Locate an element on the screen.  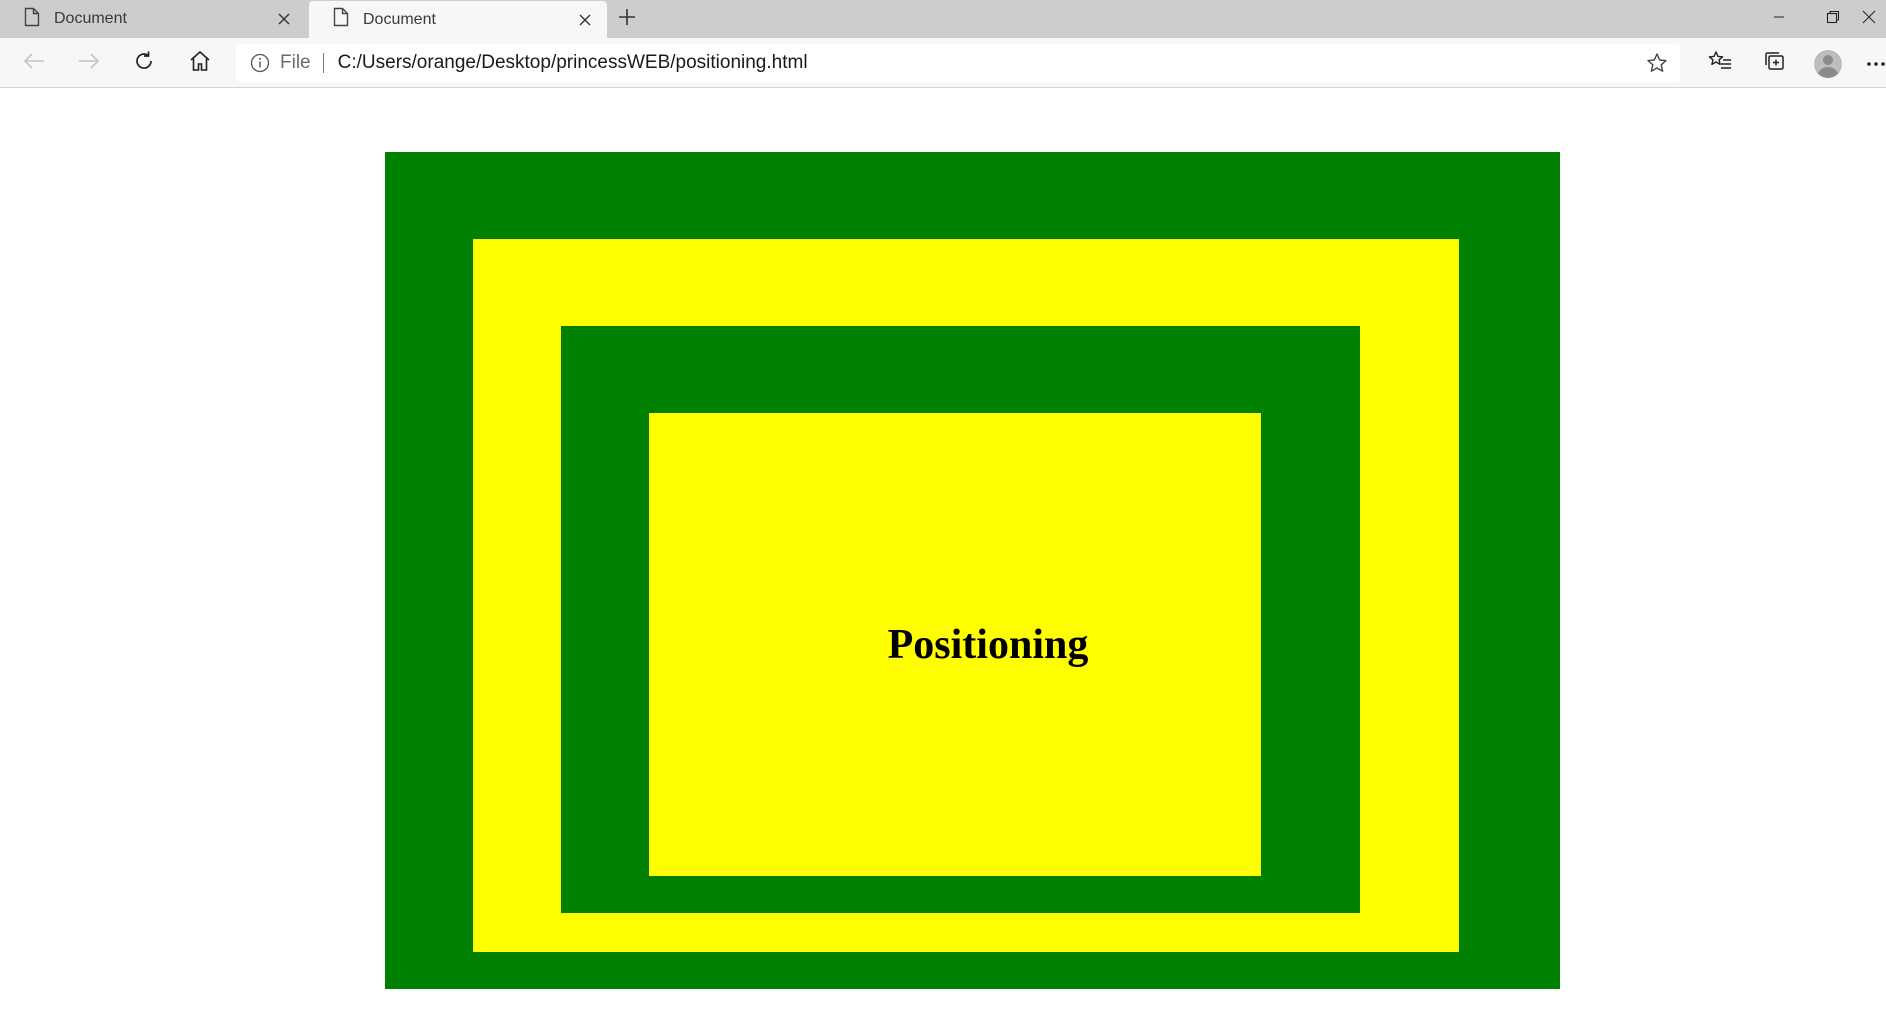
favorites-button is located at coordinates (1720, 63).